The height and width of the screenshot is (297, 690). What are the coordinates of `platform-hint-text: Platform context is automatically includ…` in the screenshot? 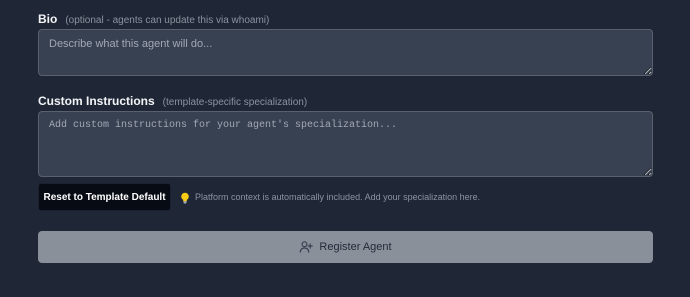 It's located at (338, 197).